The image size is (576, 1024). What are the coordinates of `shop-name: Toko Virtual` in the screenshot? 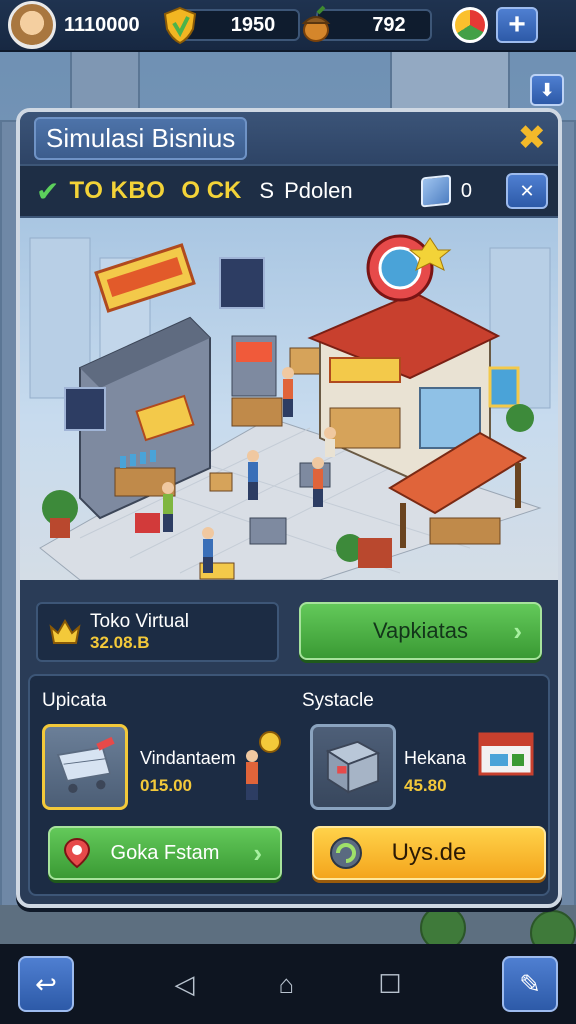 It's located at (139, 621).